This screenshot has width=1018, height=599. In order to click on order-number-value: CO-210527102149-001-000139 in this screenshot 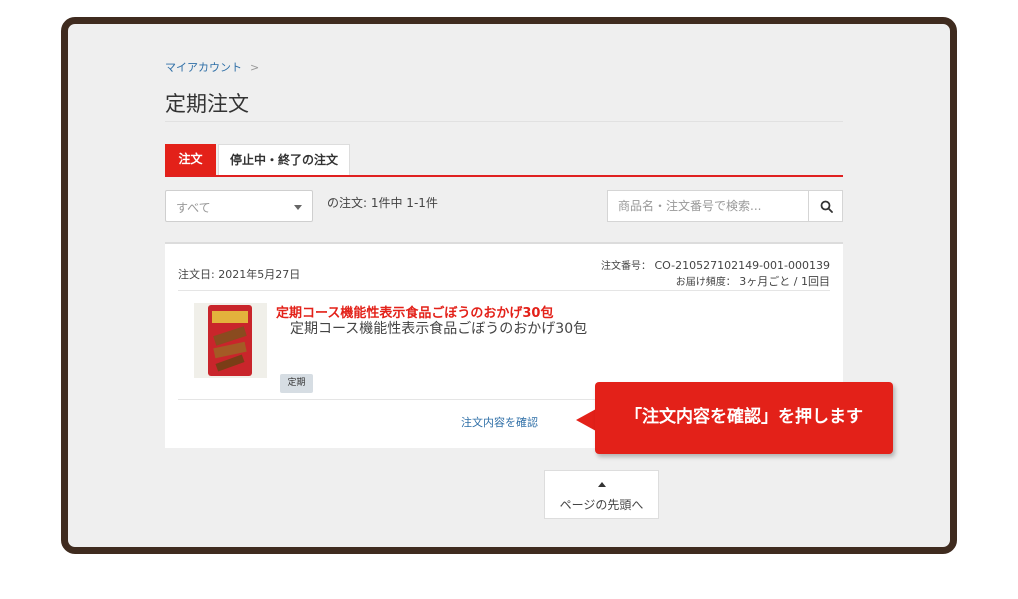, I will do `click(742, 265)`.